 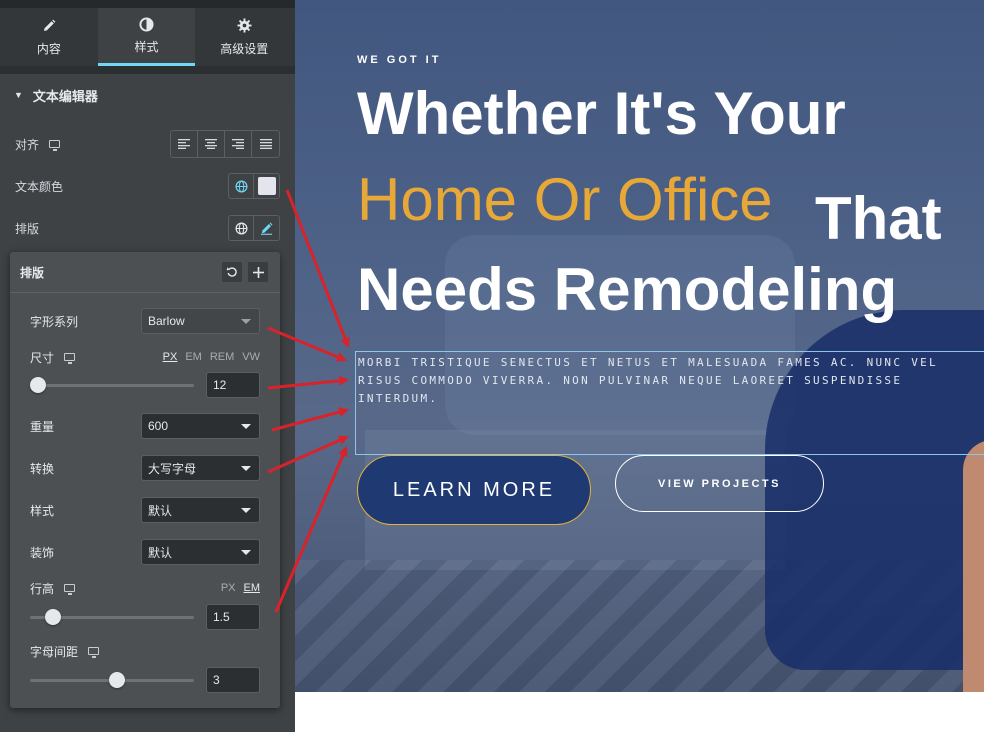 What do you see at coordinates (145, 588) in the screenshot?
I see `line-height-row: 行高 PX EM` at bounding box center [145, 588].